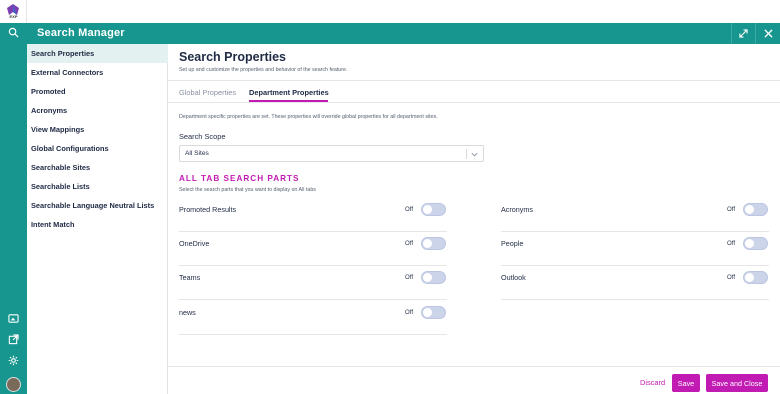  Describe the element at coordinates (686, 383) in the screenshot. I see `save-button: Save` at that location.